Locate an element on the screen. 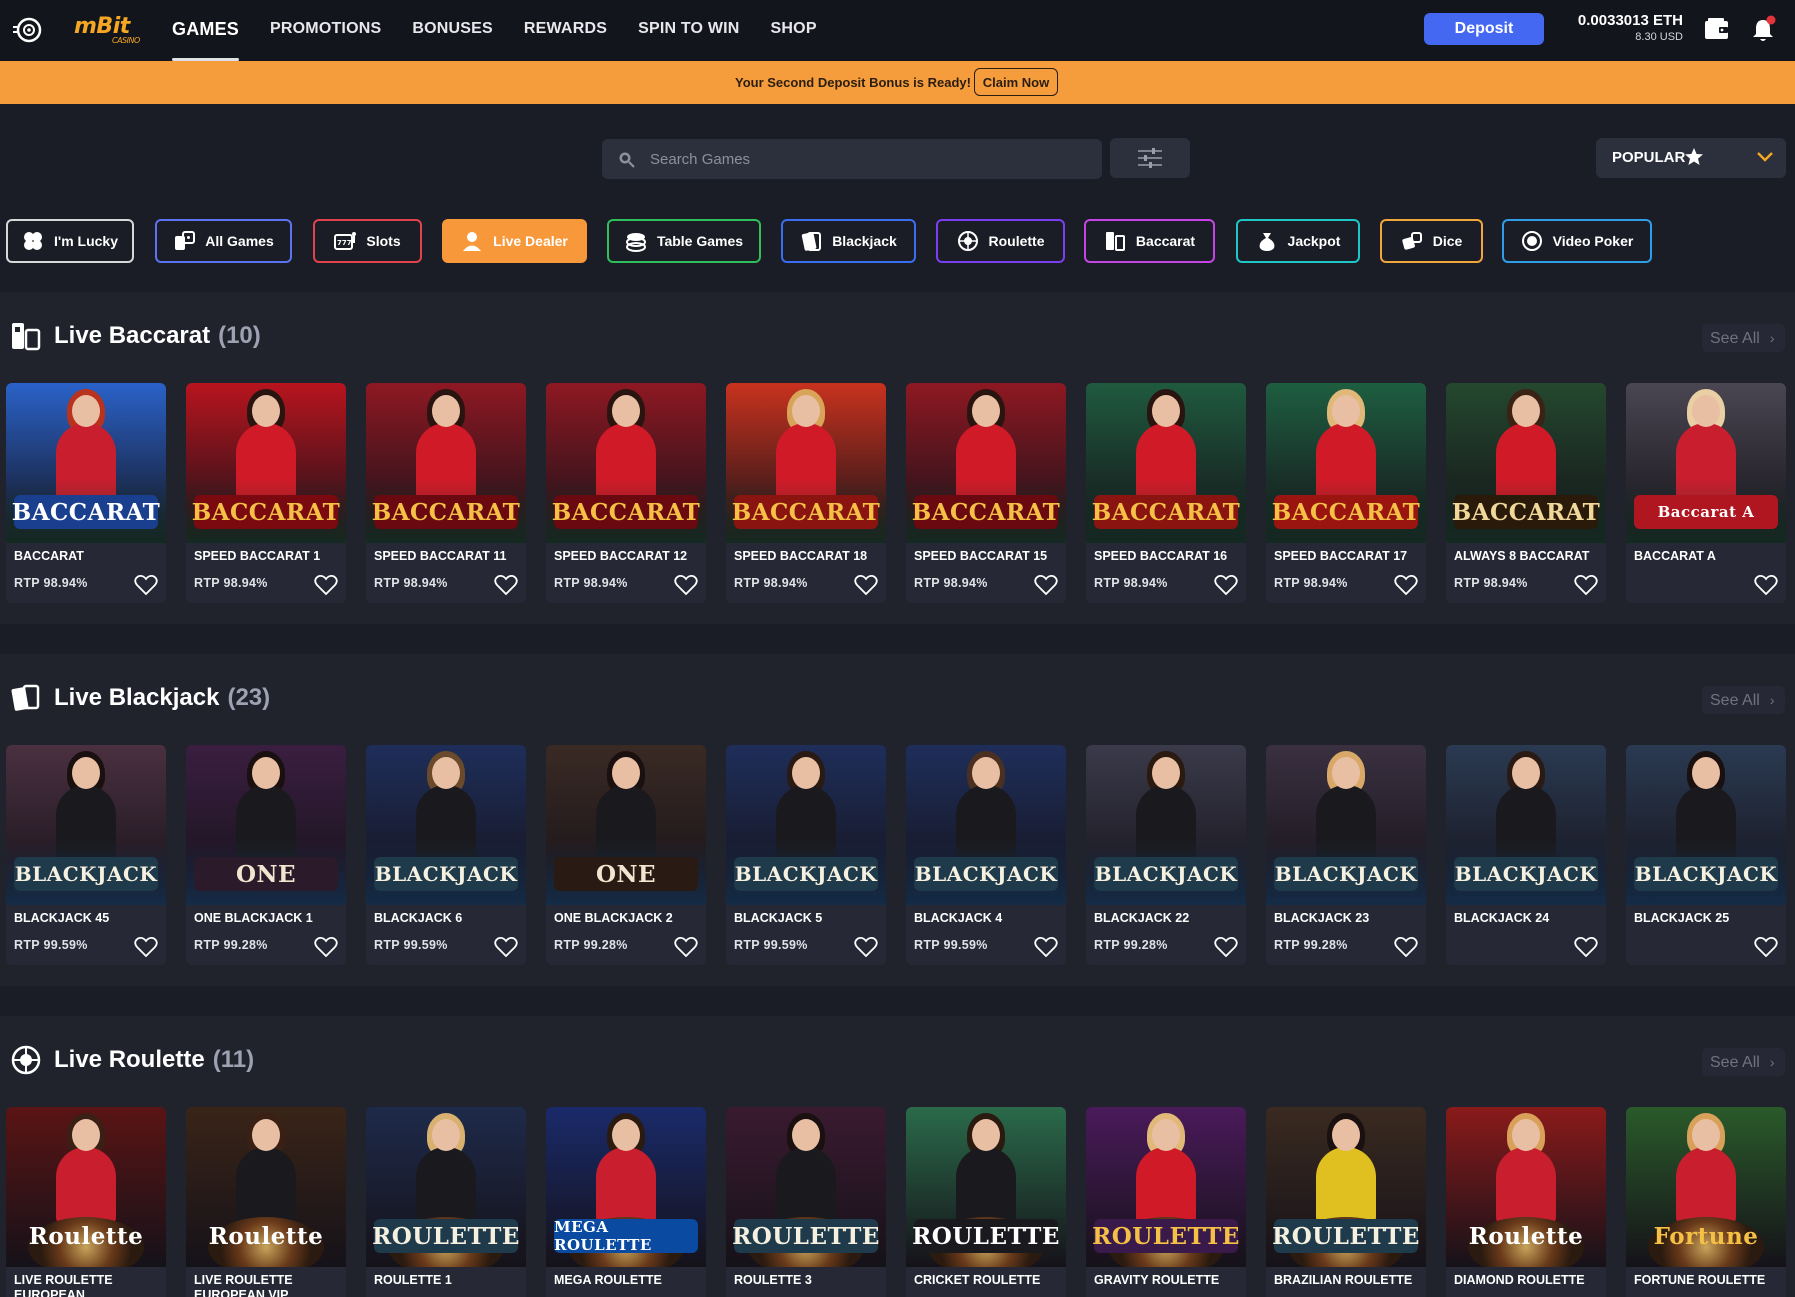 Image resolution: width=1795 pixels, height=1297 pixels. game-card: BACCARAT SPEED BACCARAT 15 RTP 98.94% is located at coordinates (986, 493).